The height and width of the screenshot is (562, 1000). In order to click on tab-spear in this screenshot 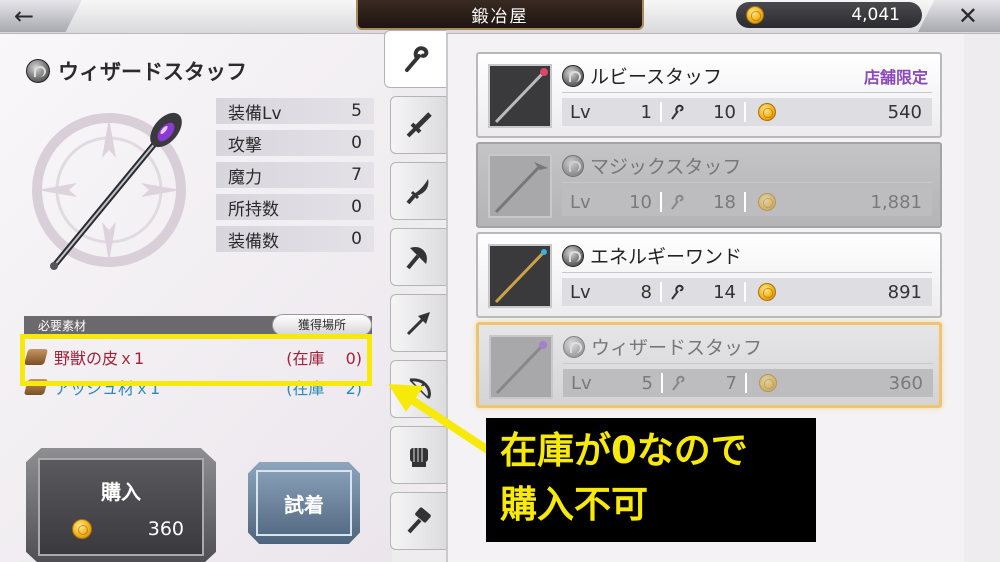, I will do `click(418, 323)`.